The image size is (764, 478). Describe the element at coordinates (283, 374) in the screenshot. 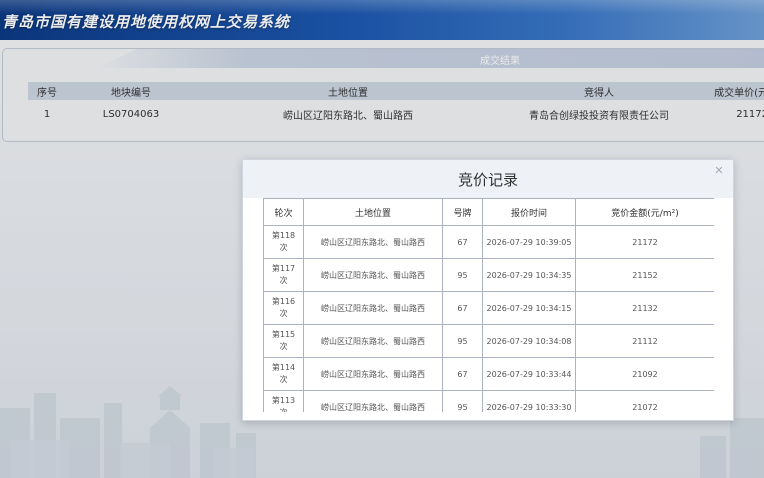

I see `bid-cell-round: 第114 次` at that location.